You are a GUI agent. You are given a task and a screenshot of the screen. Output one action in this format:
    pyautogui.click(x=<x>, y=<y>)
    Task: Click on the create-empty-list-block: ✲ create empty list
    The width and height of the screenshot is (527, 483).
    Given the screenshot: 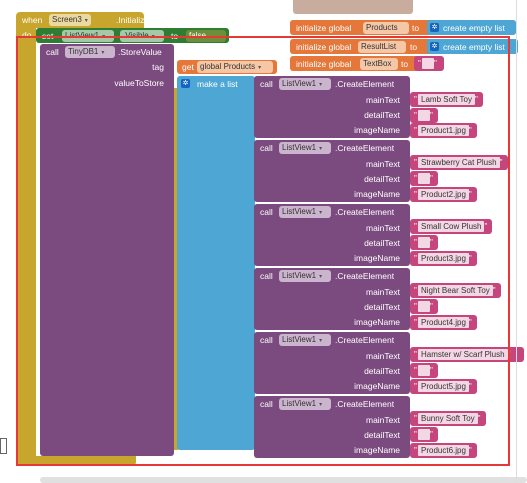 What is the action you would take?
    pyautogui.click(x=471, y=27)
    